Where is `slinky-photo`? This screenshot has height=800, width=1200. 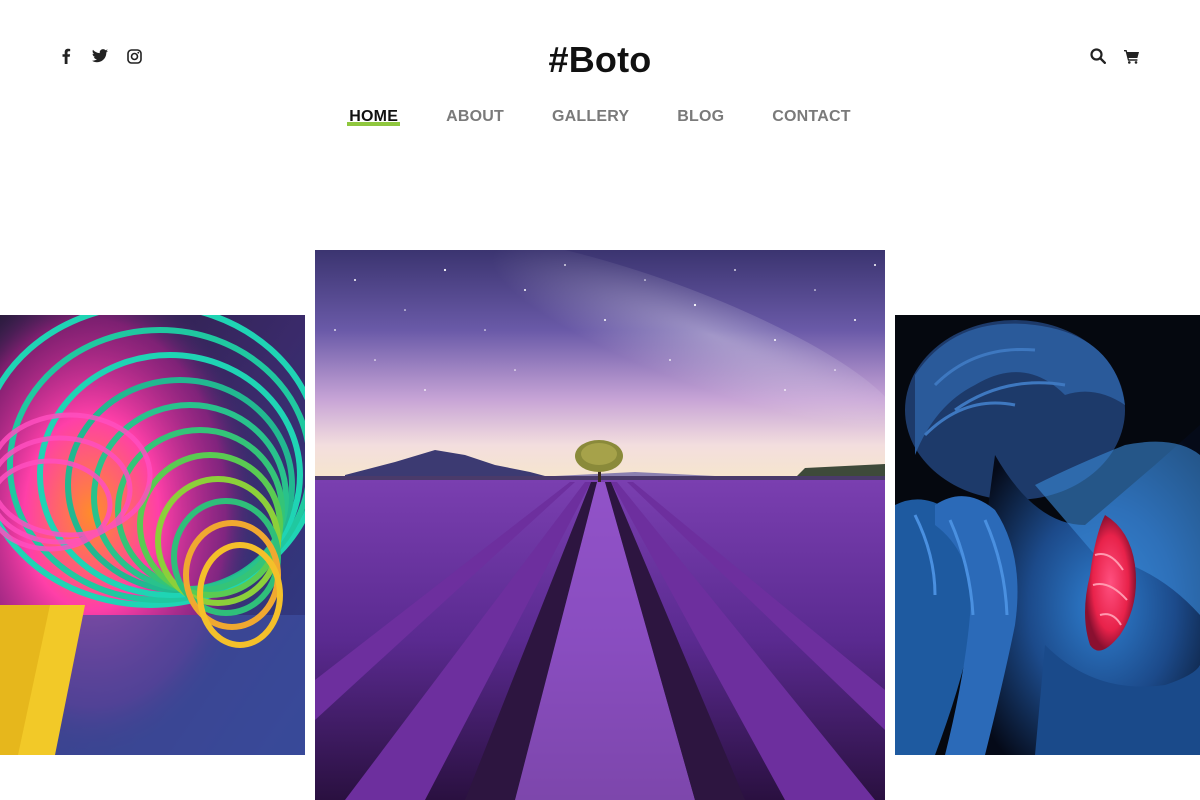 slinky-photo is located at coordinates (152, 535).